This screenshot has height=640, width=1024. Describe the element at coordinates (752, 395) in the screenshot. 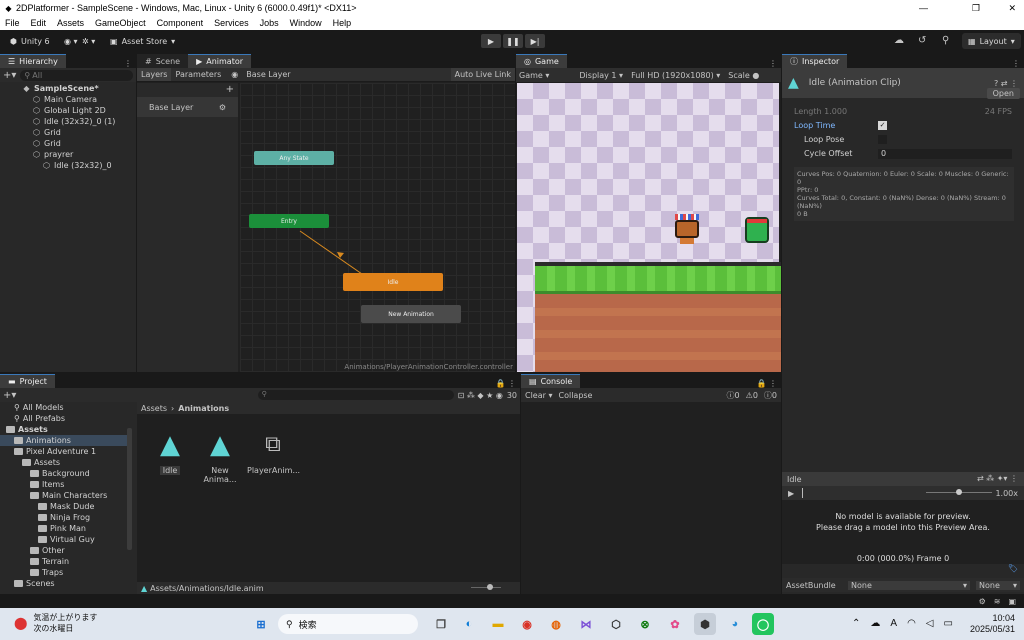

I see `warning-count: ⚠0` at that location.